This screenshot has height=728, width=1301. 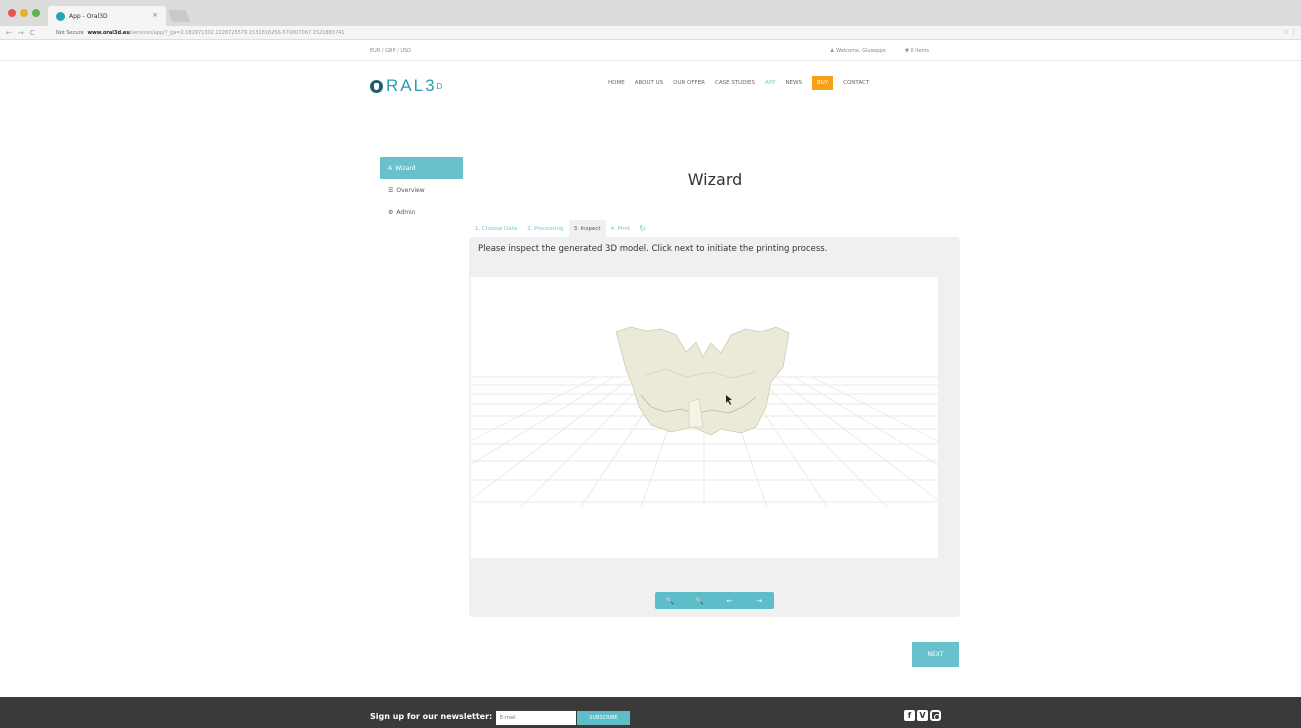 What do you see at coordinates (793, 83) in the screenshot?
I see `nav-news: NEWS` at bounding box center [793, 83].